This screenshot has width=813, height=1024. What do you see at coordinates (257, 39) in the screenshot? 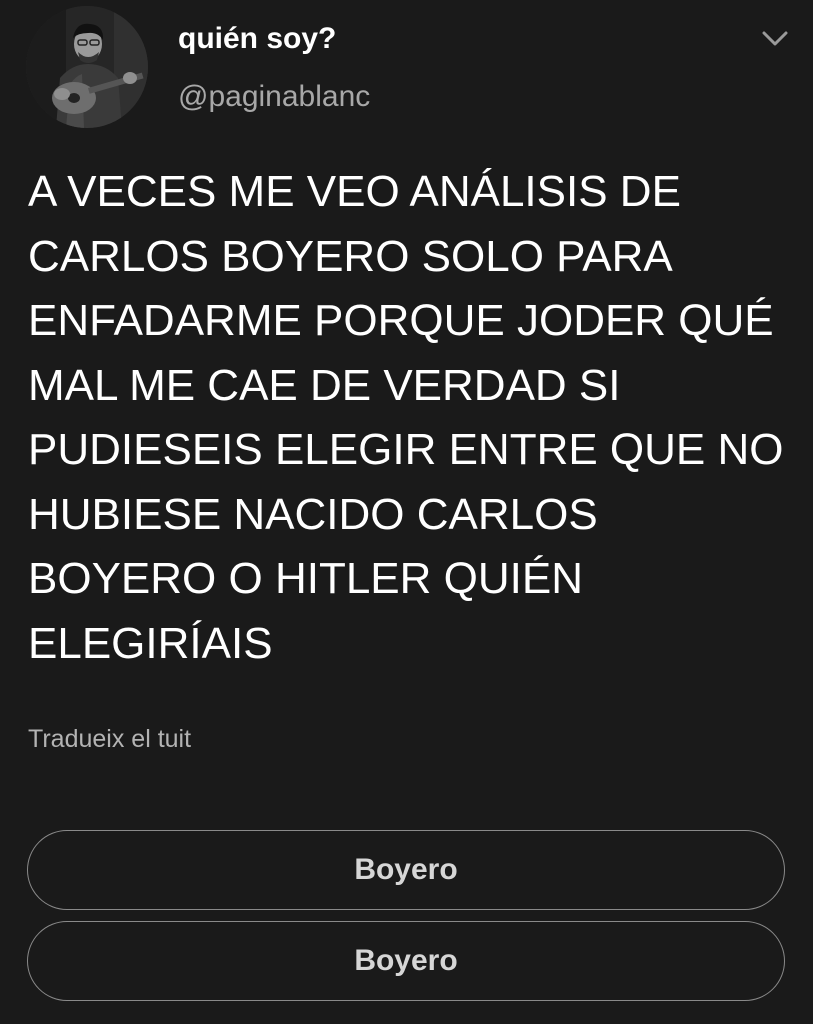
I see `display-name: quién soy?` at bounding box center [257, 39].